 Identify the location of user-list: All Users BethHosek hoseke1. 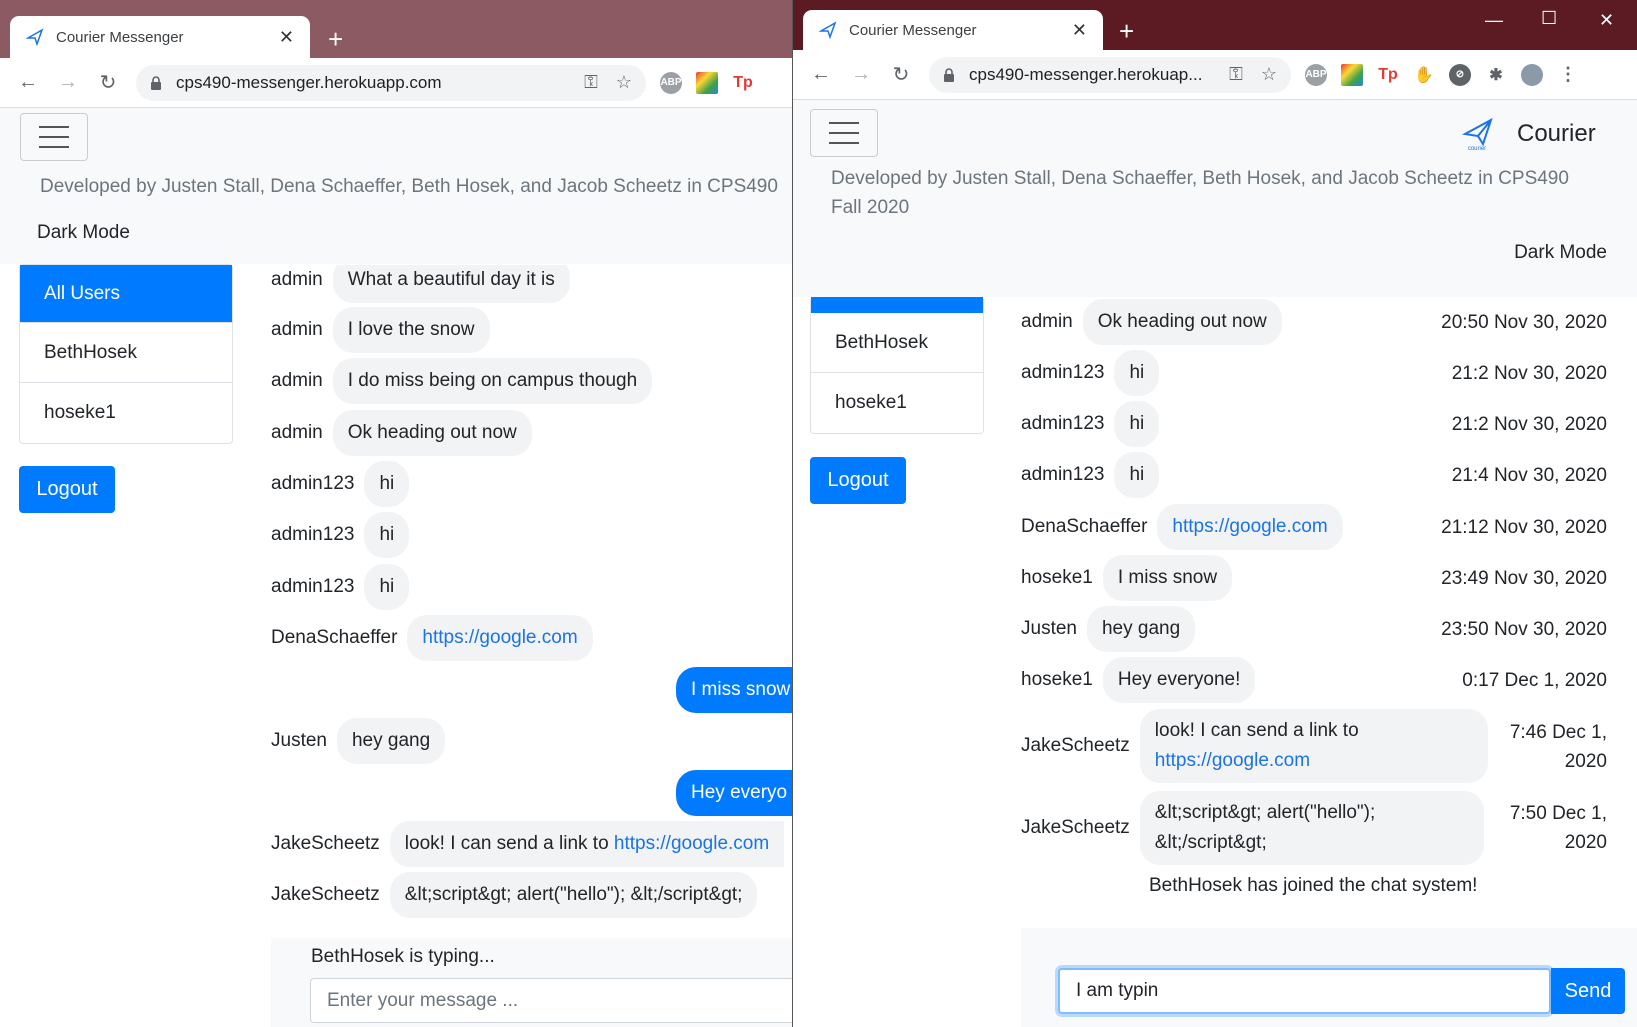
(126, 354).